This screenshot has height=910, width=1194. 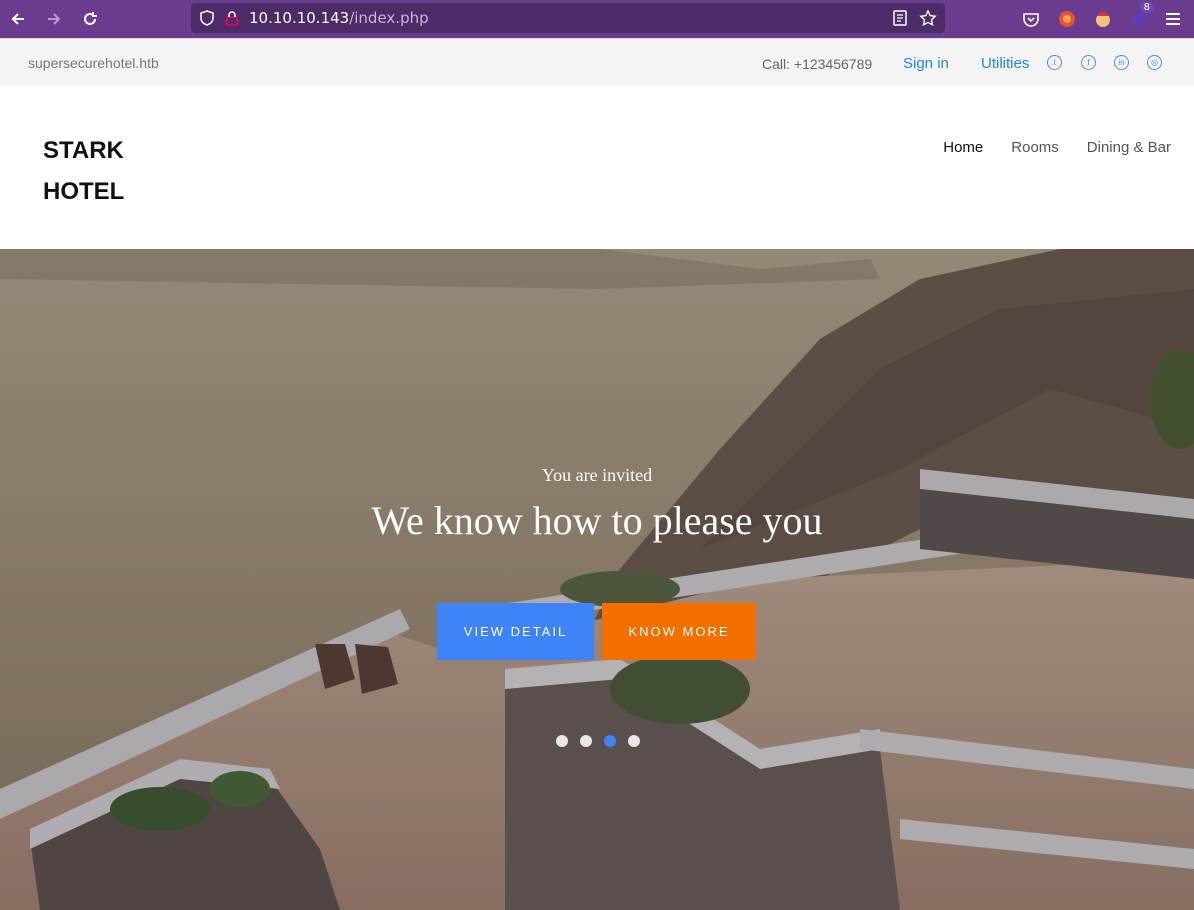 What do you see at coordinates (1129, 147) in the screenshot?
I see `nav-dining-bar: Dining & Bar` at bounding box center [1129, 147].